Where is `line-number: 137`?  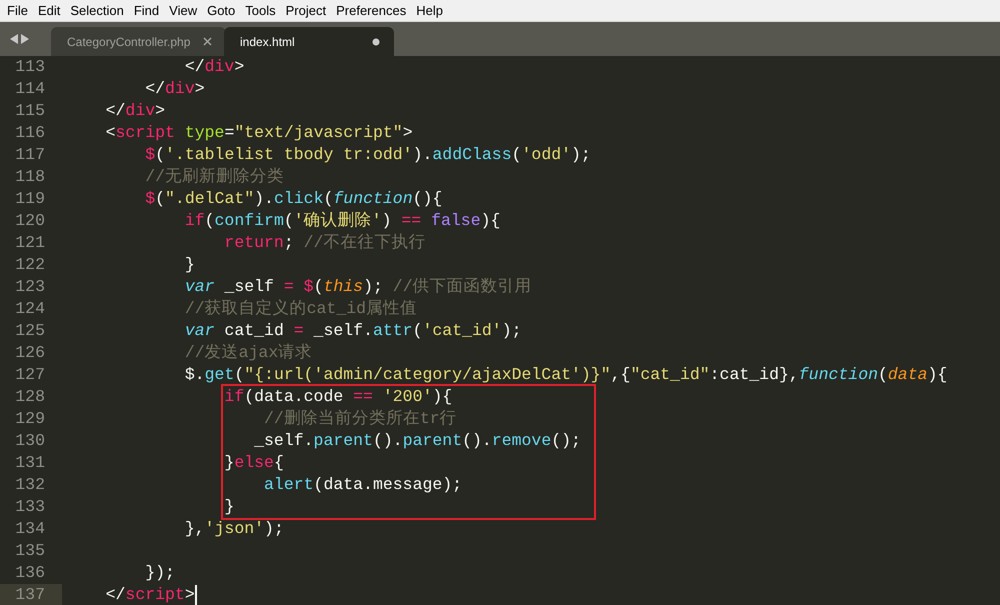
line-number: 137 is located at coordinates (31, 594).